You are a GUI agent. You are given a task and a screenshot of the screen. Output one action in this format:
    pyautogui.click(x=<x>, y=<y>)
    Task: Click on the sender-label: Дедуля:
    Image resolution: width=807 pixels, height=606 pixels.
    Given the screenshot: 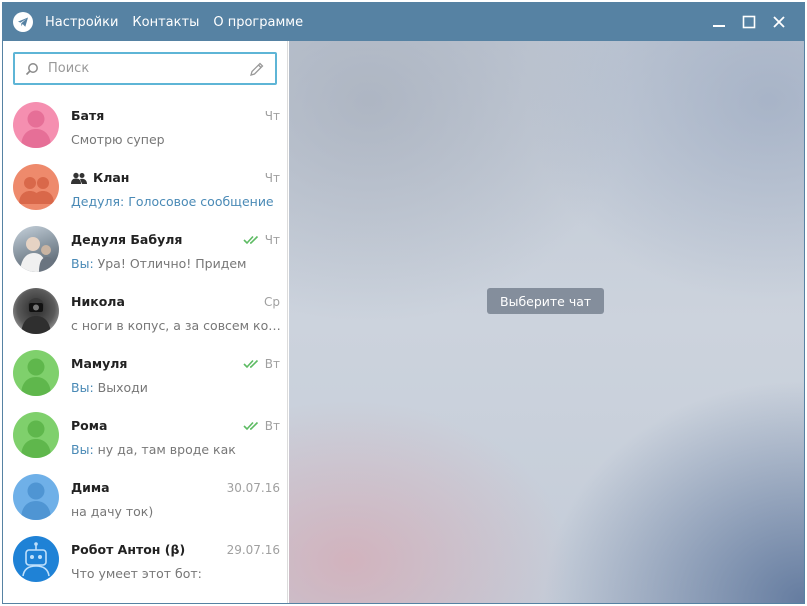 What is the action you would take?
    pyautogui.click(x=98, y=201)
    